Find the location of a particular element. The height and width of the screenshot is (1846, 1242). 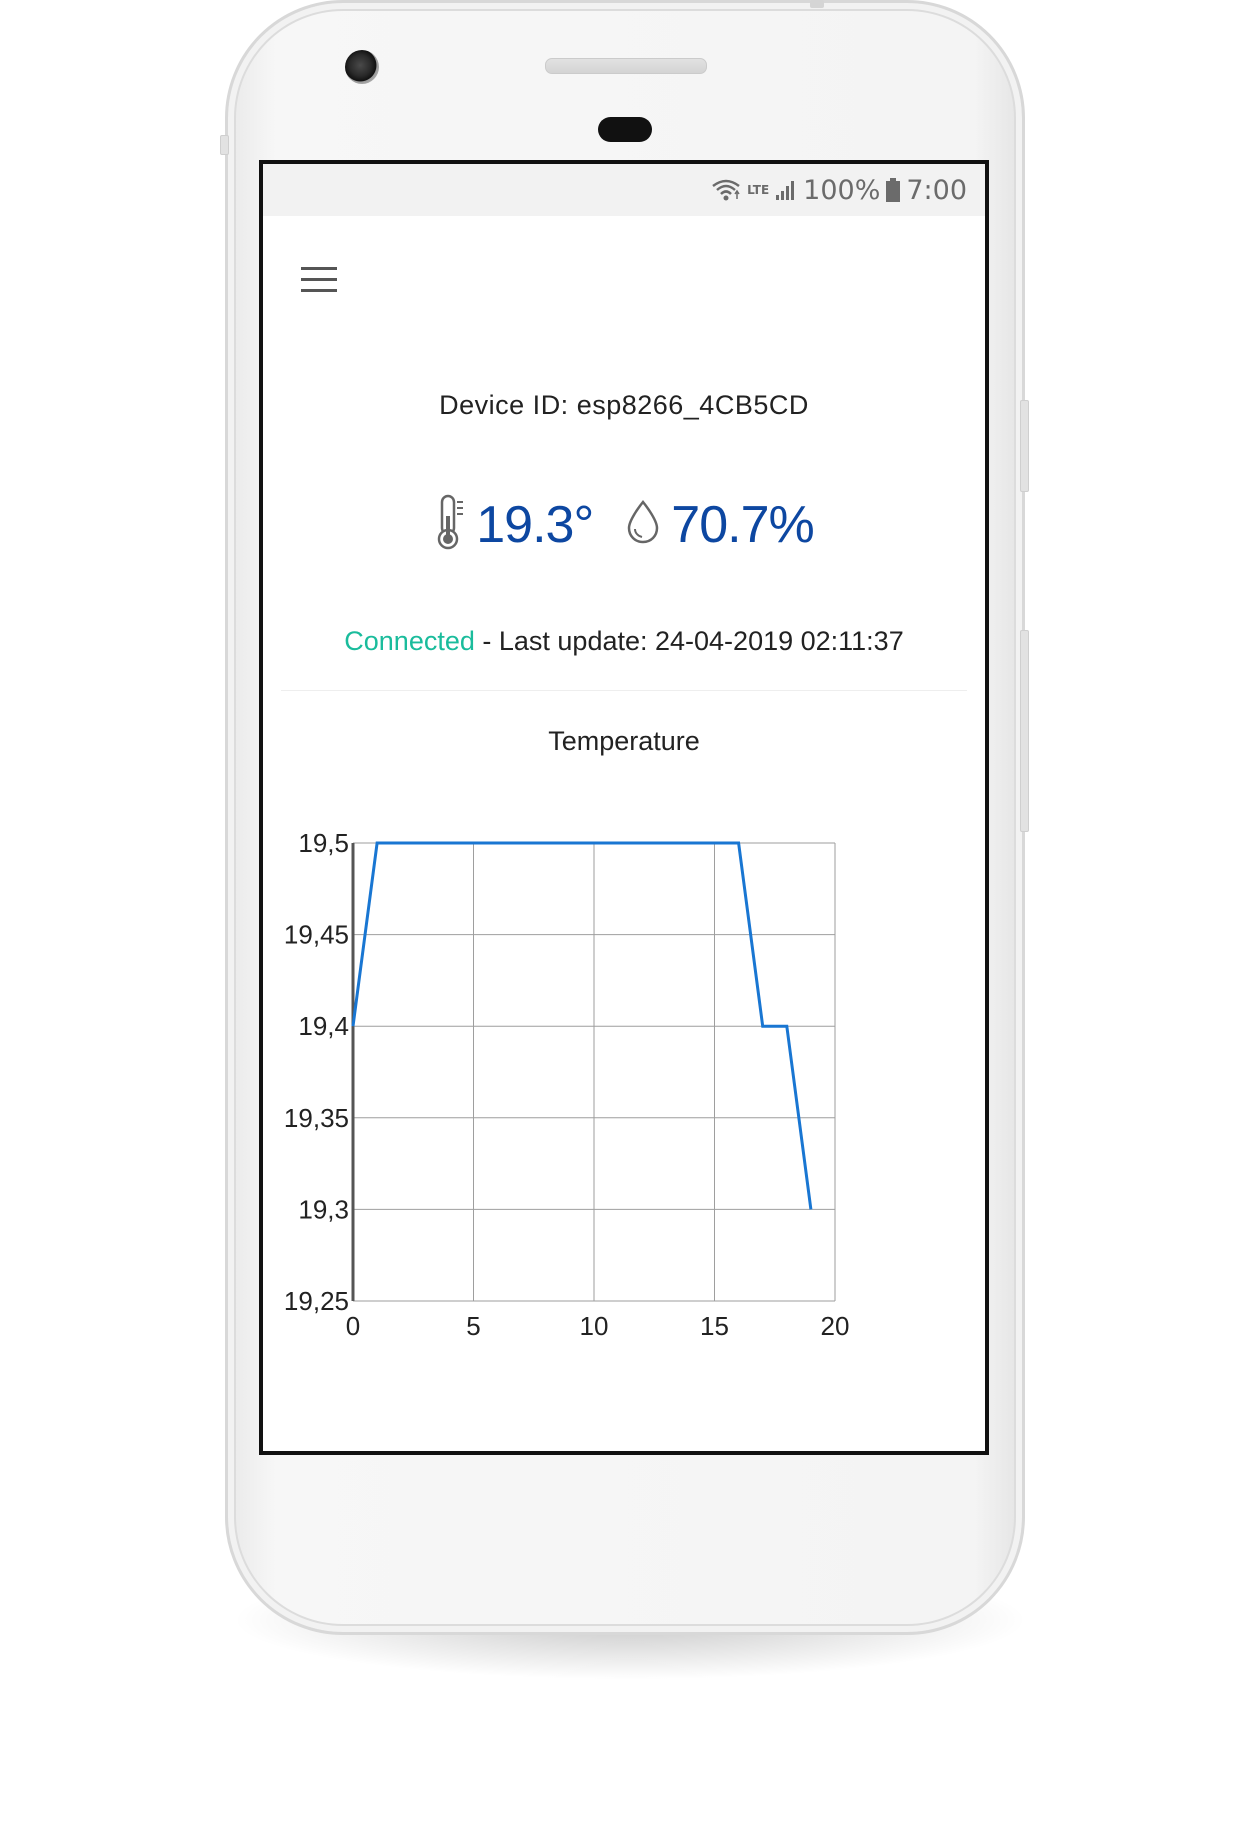

temperature-reading: 19.3° is located at coordinates (514, 524).